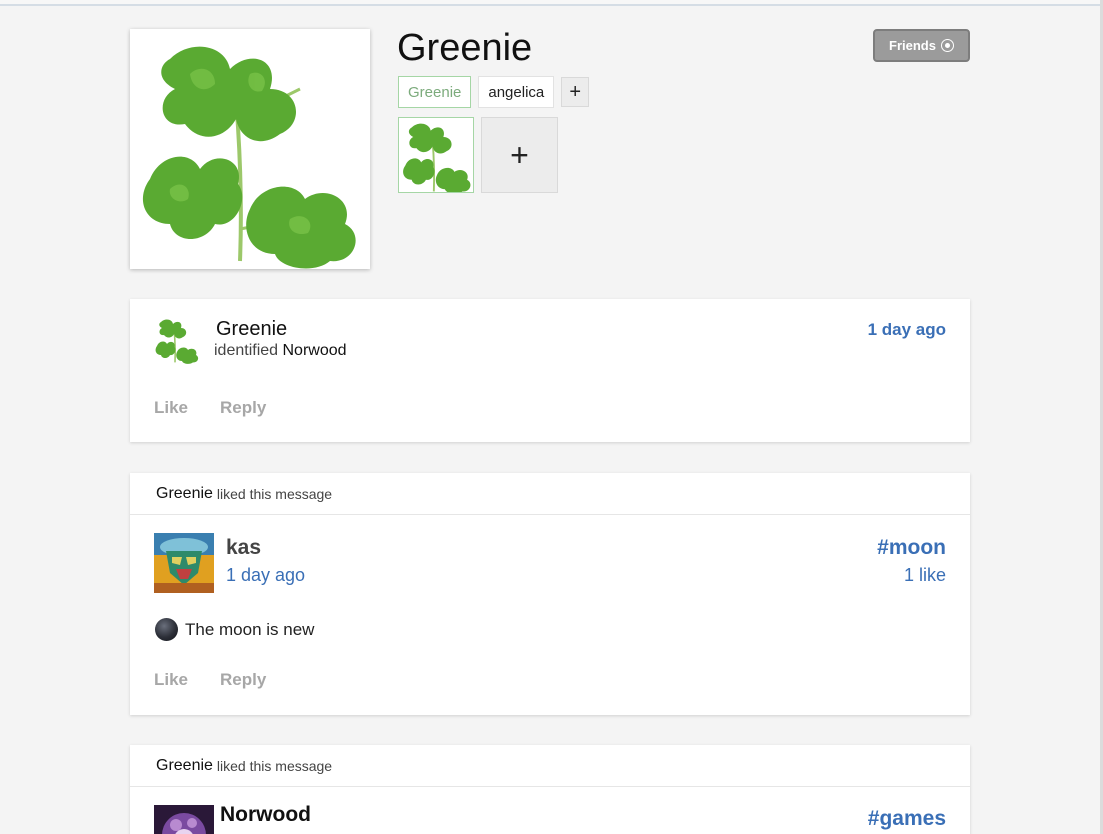 Image resolution: width=1103 pixels, height=834 pixels. What do you see at coordinates (249, 157) in the screenshot?
I see `cilantro-leaf-image` at bounding box center [249, 157].